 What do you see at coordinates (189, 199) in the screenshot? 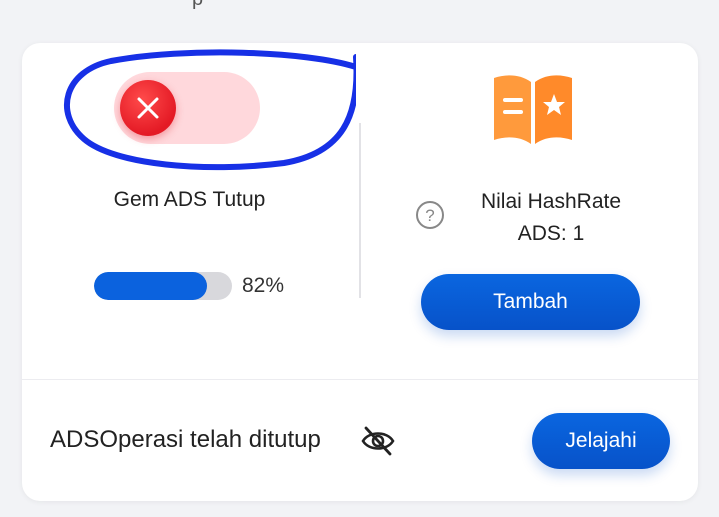
I see `gem-ads-status-label: Gem ADS Tutup` at bounding box center [189, 199].